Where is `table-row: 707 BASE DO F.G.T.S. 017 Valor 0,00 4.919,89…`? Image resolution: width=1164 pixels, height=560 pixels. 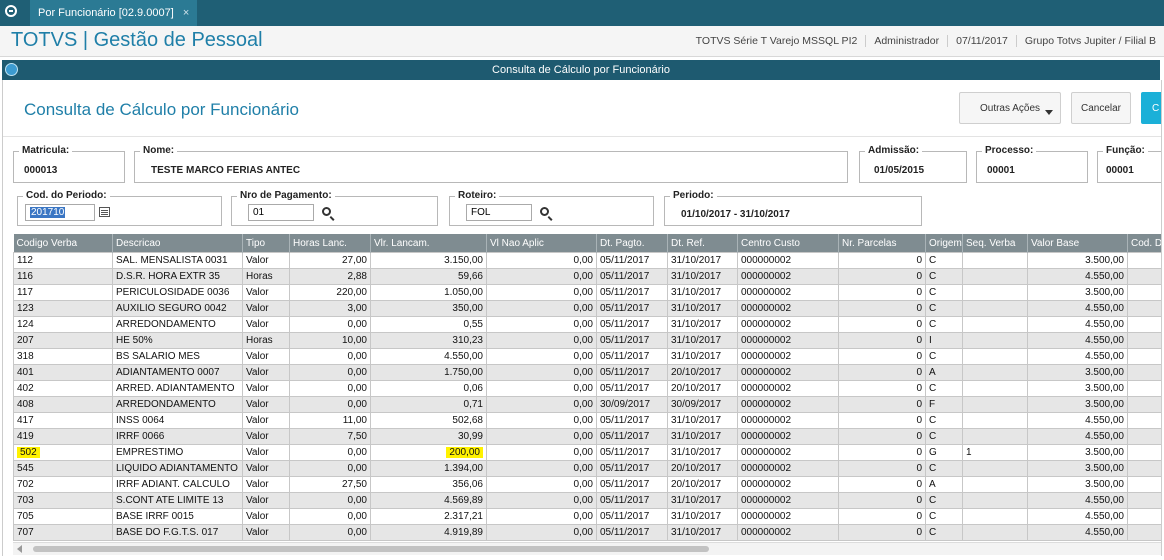
table-row: 707 BASE DO F.G.T.S. 017 Valor 0,00 4.919,89… is located at coordinates (587, 532).